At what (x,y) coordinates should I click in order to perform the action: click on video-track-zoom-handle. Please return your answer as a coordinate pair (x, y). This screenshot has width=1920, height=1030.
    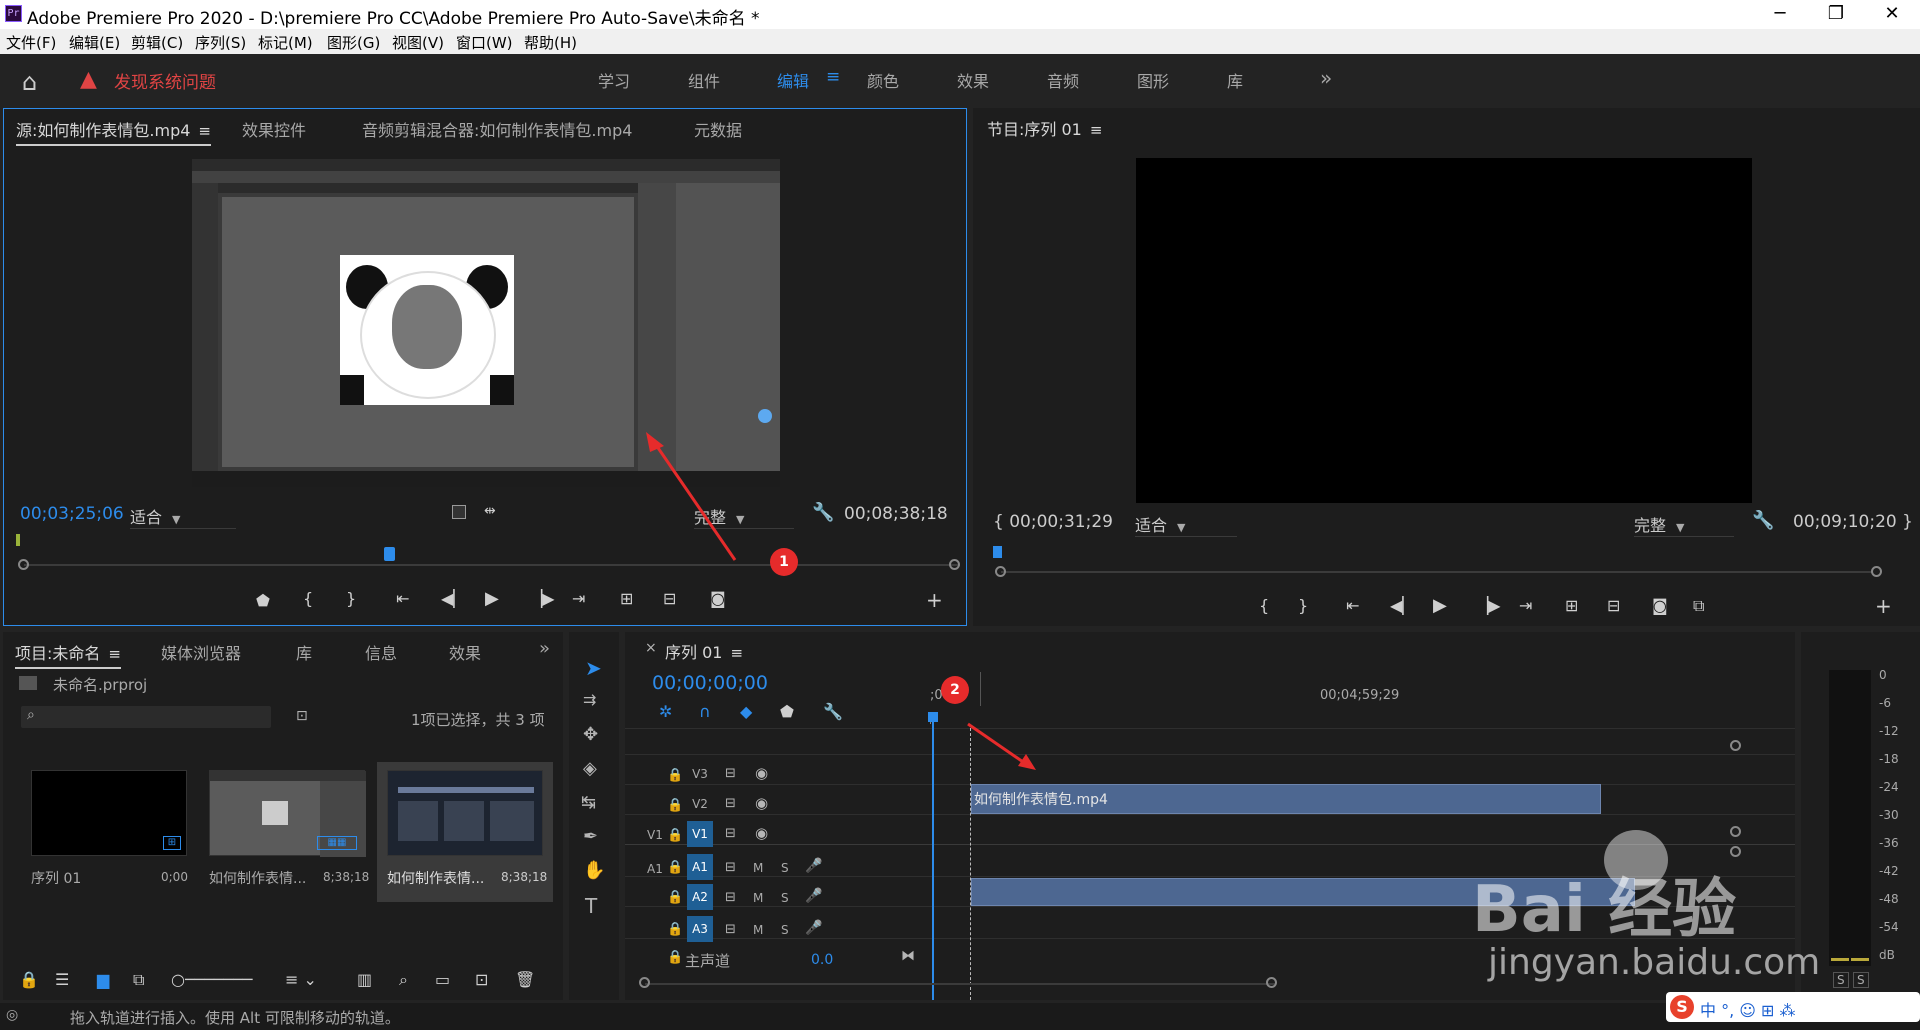
    Looking at the image, I should click on (1735, 831).